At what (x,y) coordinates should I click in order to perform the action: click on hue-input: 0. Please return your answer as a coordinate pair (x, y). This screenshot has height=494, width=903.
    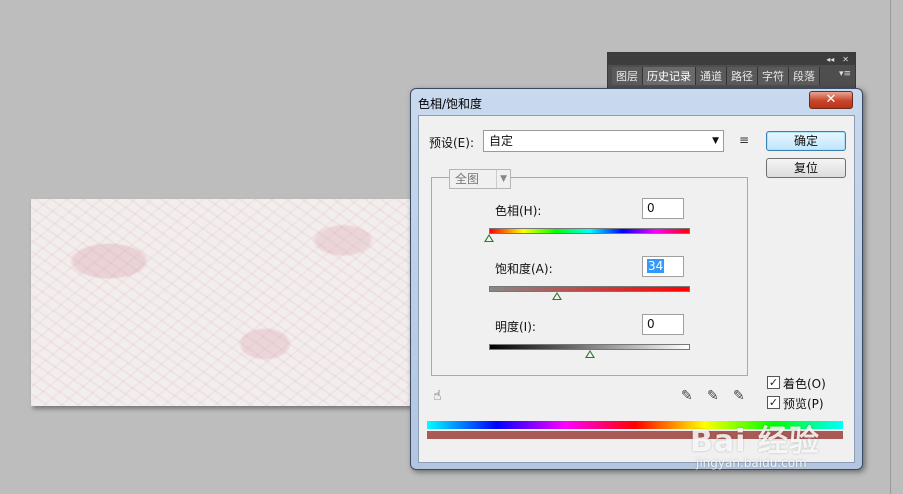
    Looking at the image, I should click on (663, 208).